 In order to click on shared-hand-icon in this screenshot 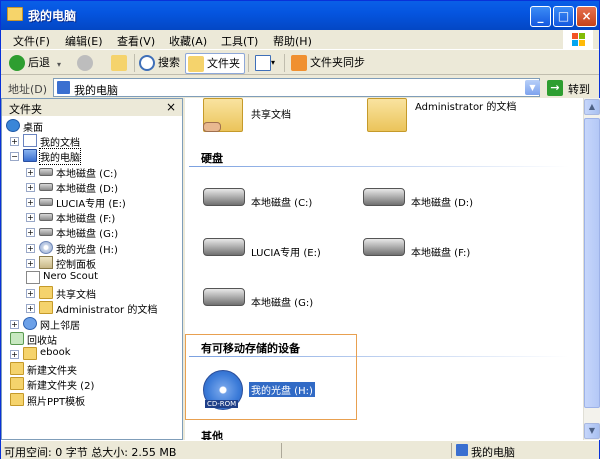, I will do `click(212, 127)`.